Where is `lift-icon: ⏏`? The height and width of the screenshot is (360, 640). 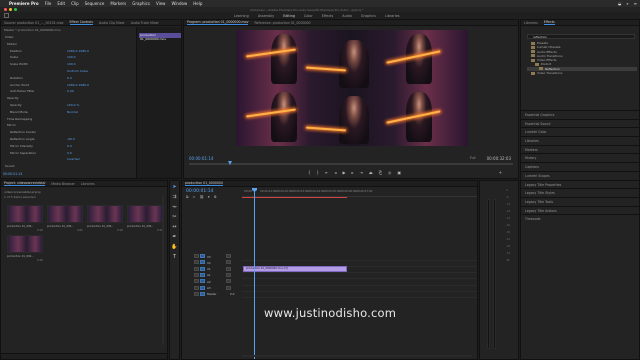 lift-icon: ⏏ is located at coordinates (371, 172).